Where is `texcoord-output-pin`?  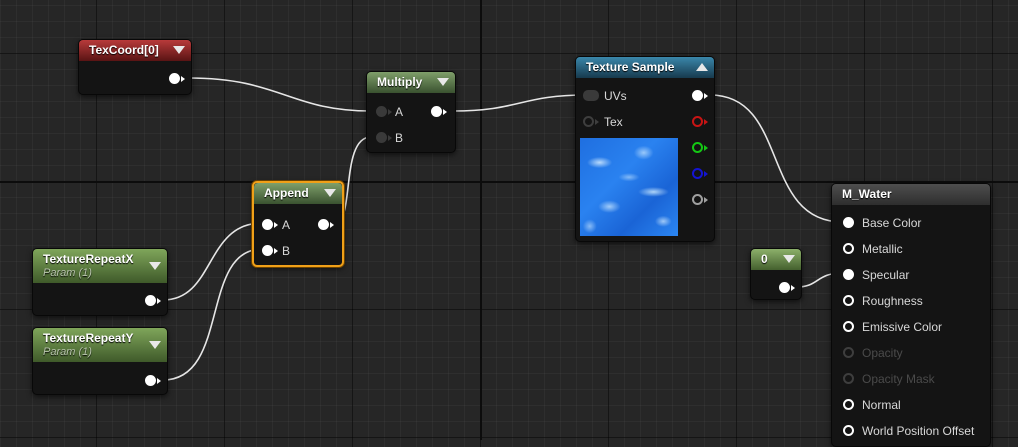
texcoord-output-pin is located at coordinates (174, 78).